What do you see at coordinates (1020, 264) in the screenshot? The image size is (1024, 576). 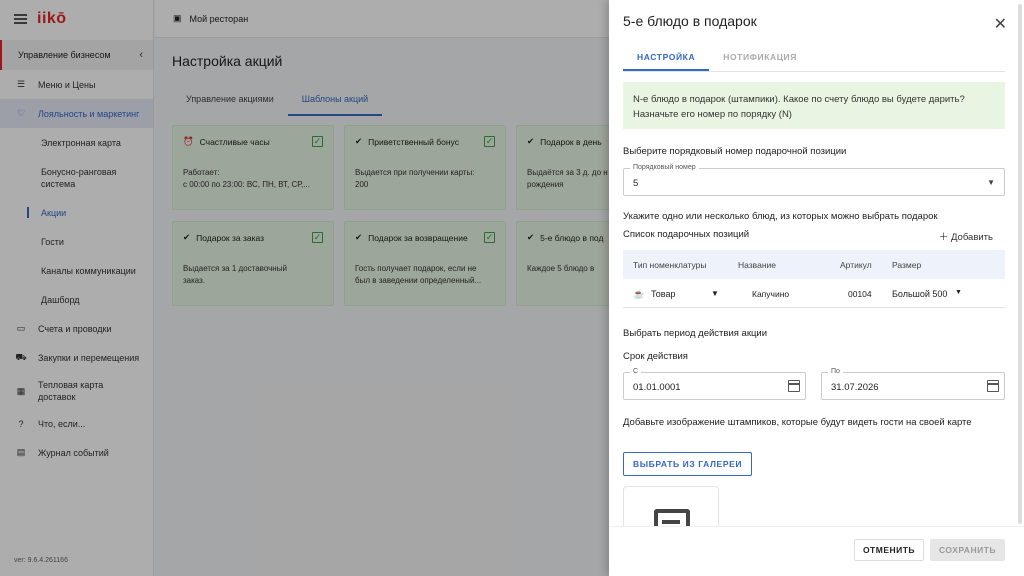 I see `scrollbar` at bounding box center [1020, 264].